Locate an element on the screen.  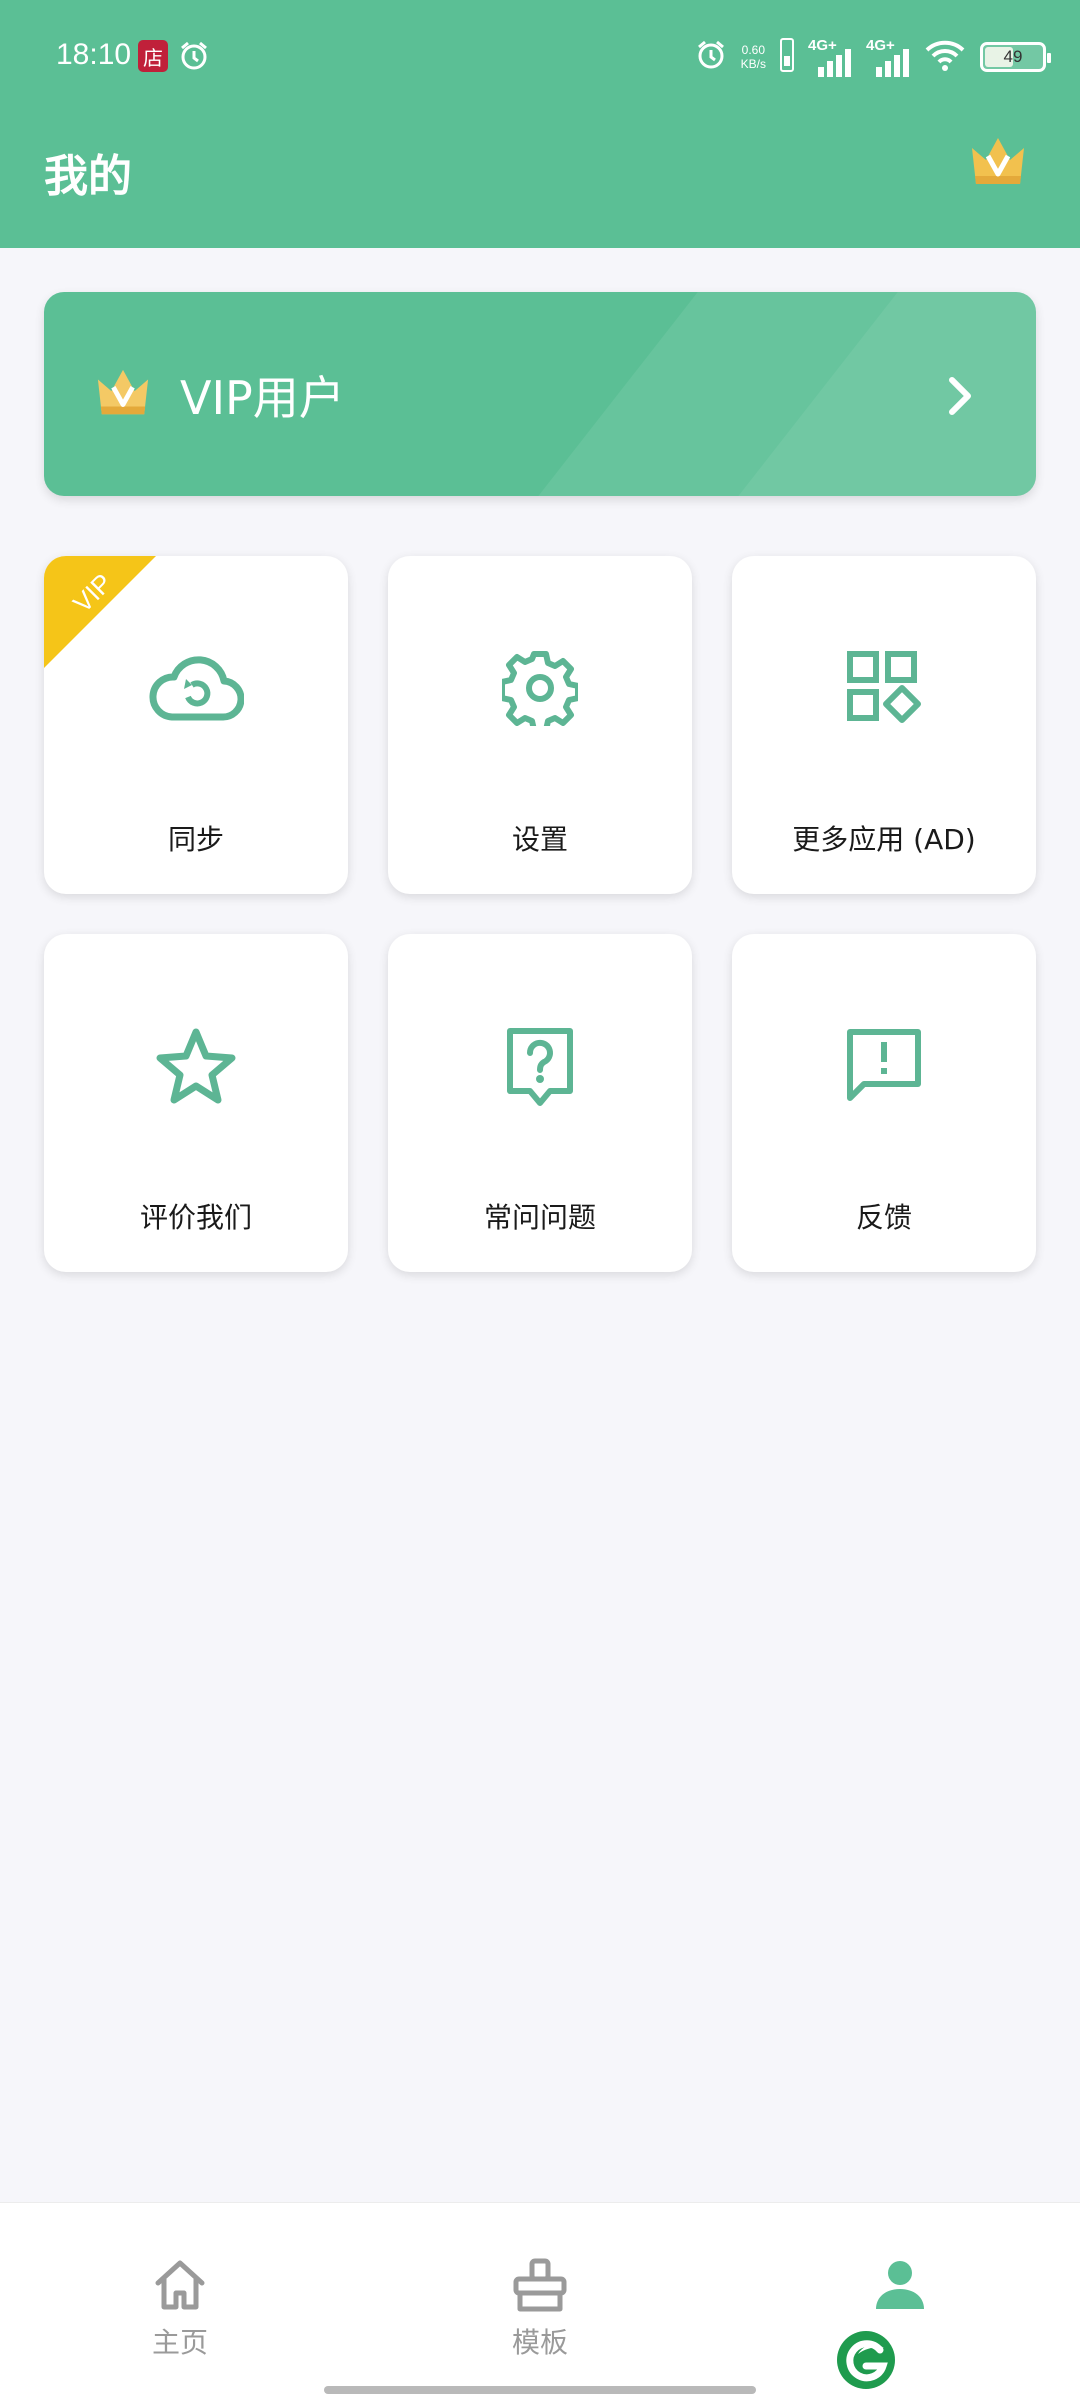
net-speed-value: 0.60 is located at coordinates (753, 50).